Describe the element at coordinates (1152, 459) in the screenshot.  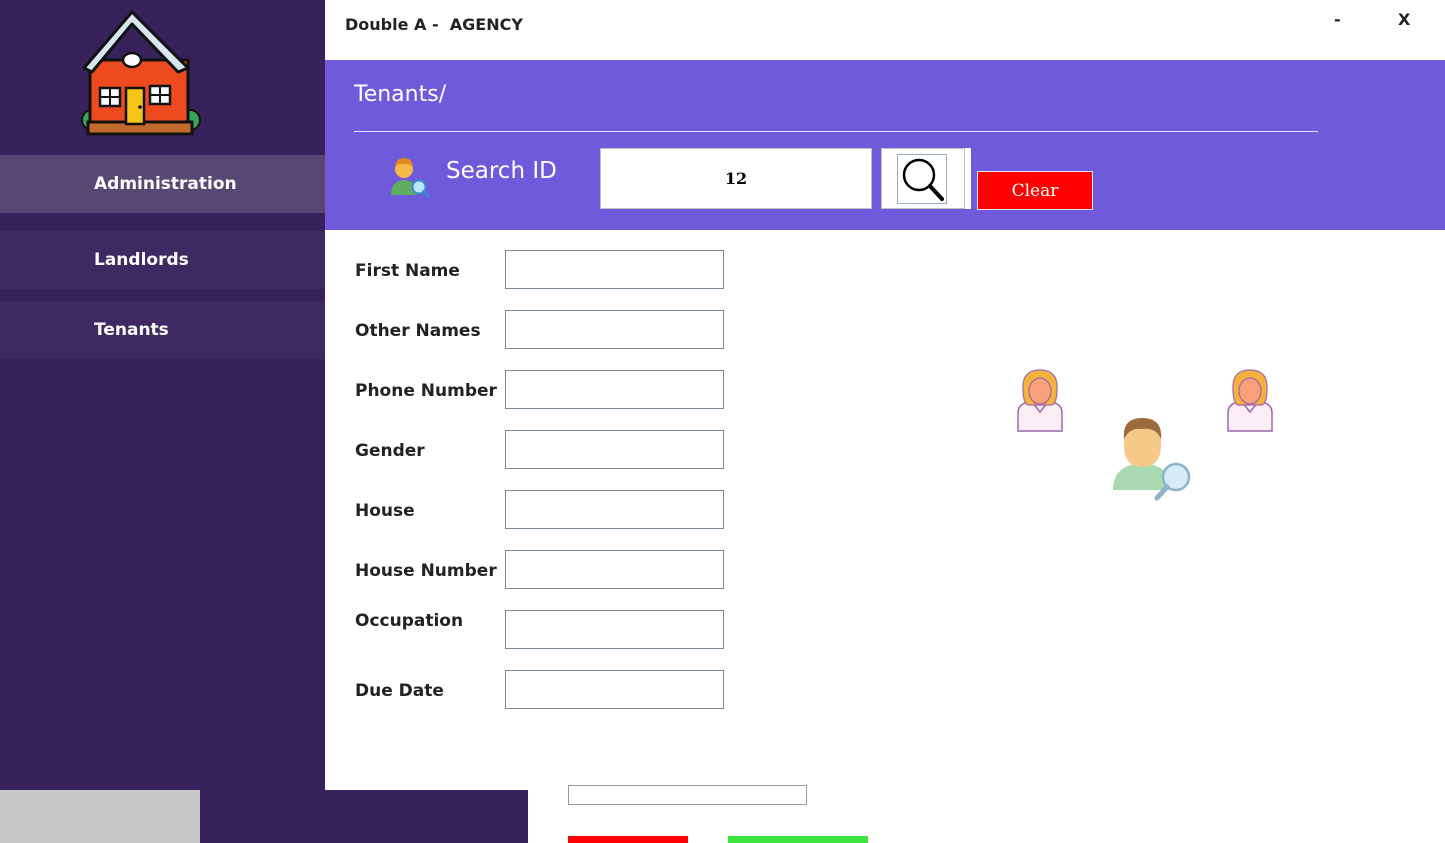
I see `man-search-icon` at that location.